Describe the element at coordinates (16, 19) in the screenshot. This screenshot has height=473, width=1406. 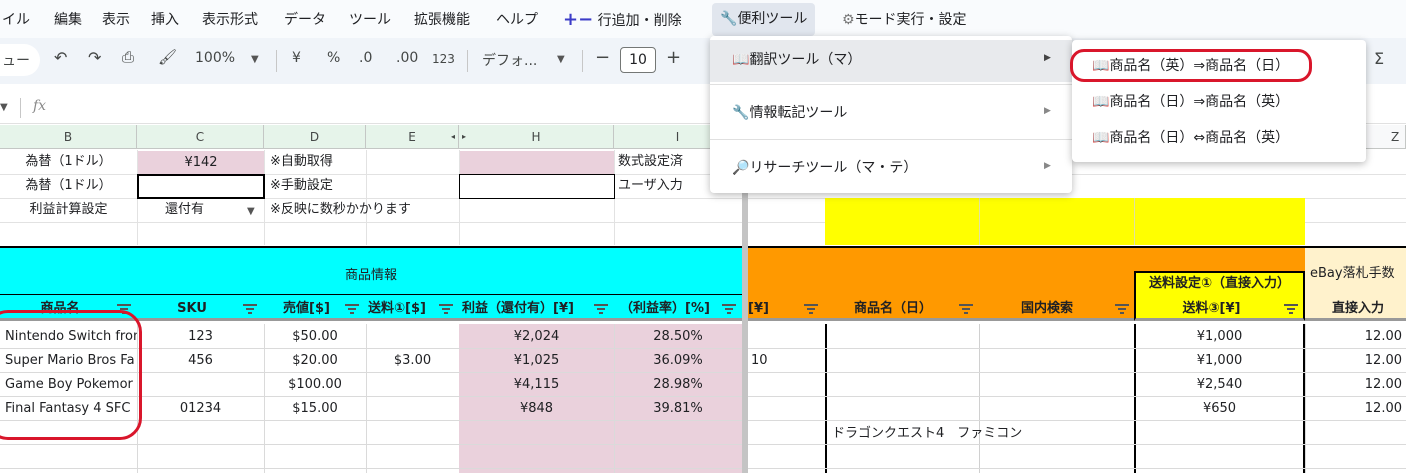
I see `menu-file: イル` at that location.